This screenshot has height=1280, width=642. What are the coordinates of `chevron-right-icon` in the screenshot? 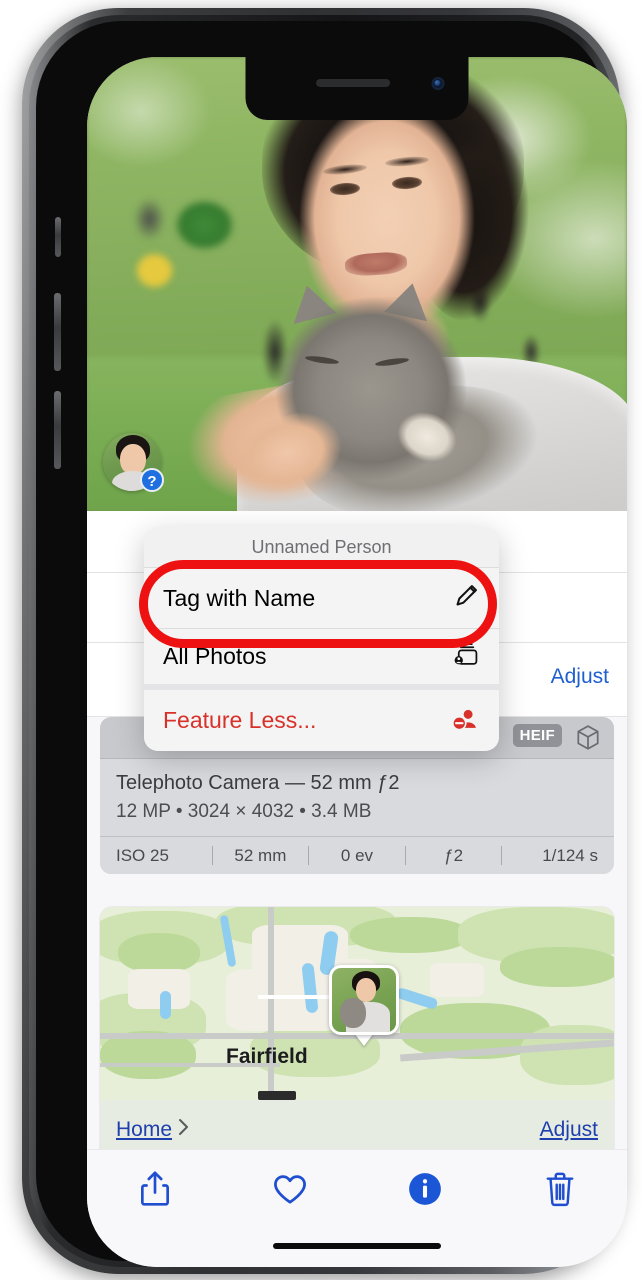 It's located at (183, 1130).